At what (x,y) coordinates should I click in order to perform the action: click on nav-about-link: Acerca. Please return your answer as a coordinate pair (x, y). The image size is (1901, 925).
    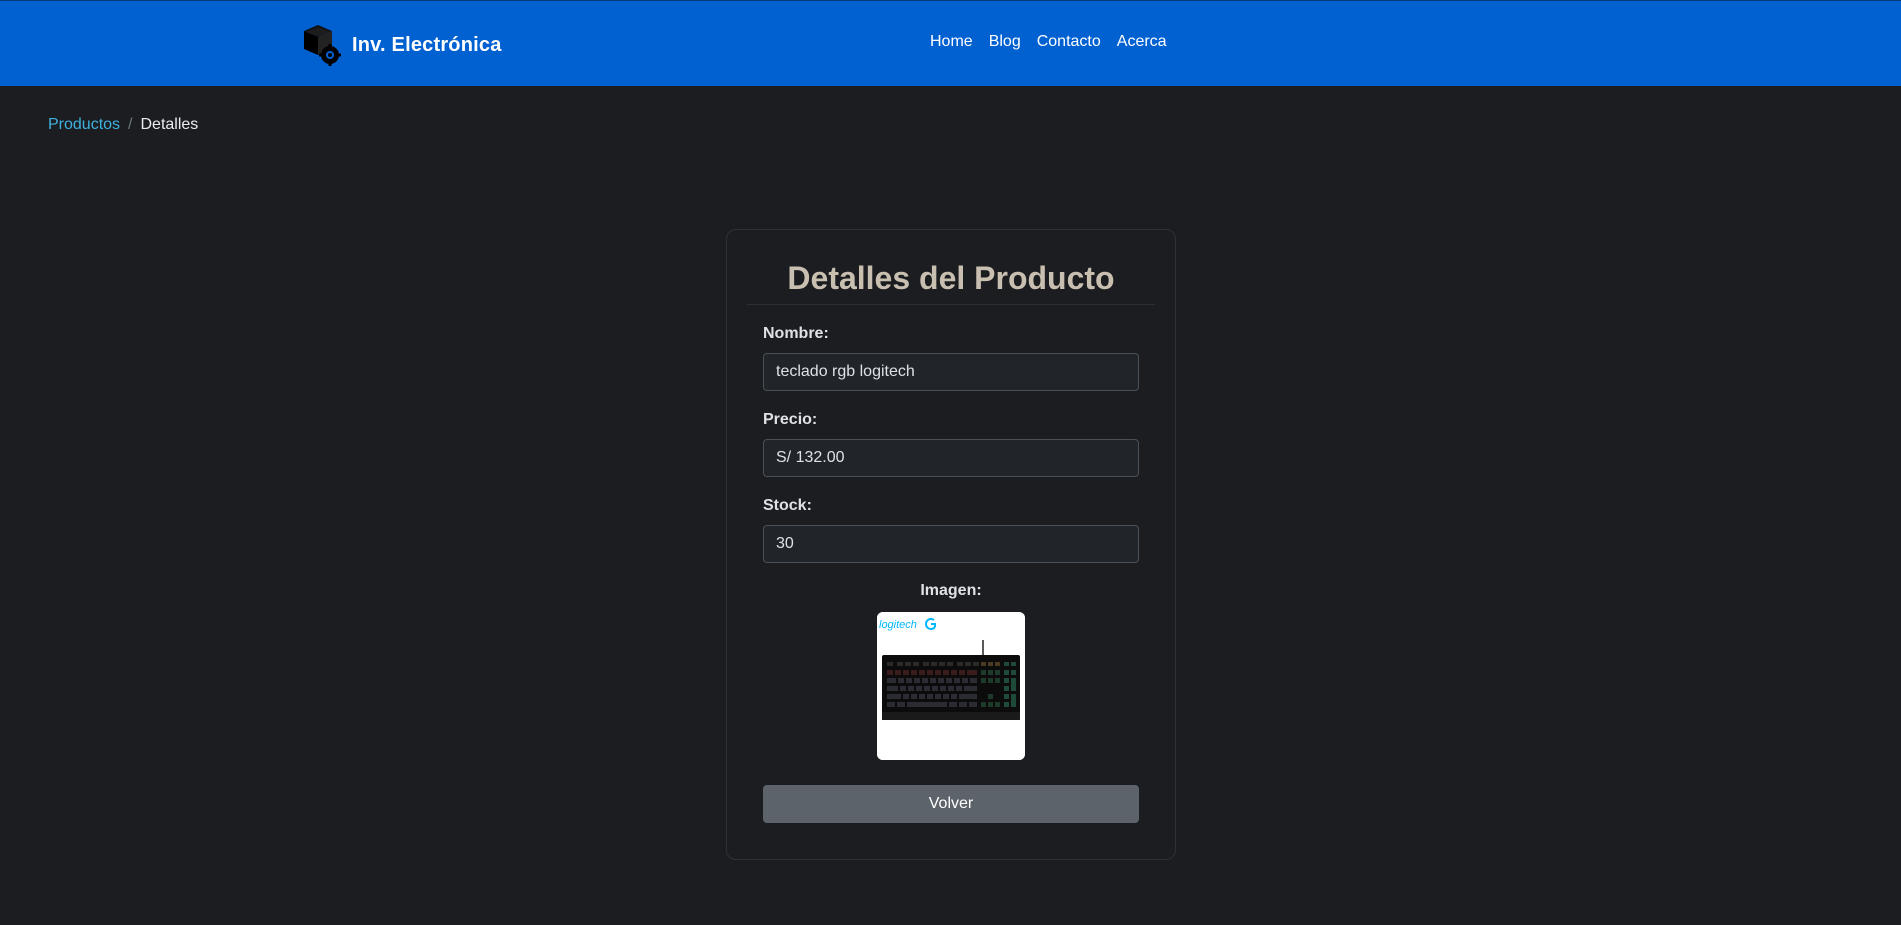
    Looking at the image, I should click on (1142, 42).